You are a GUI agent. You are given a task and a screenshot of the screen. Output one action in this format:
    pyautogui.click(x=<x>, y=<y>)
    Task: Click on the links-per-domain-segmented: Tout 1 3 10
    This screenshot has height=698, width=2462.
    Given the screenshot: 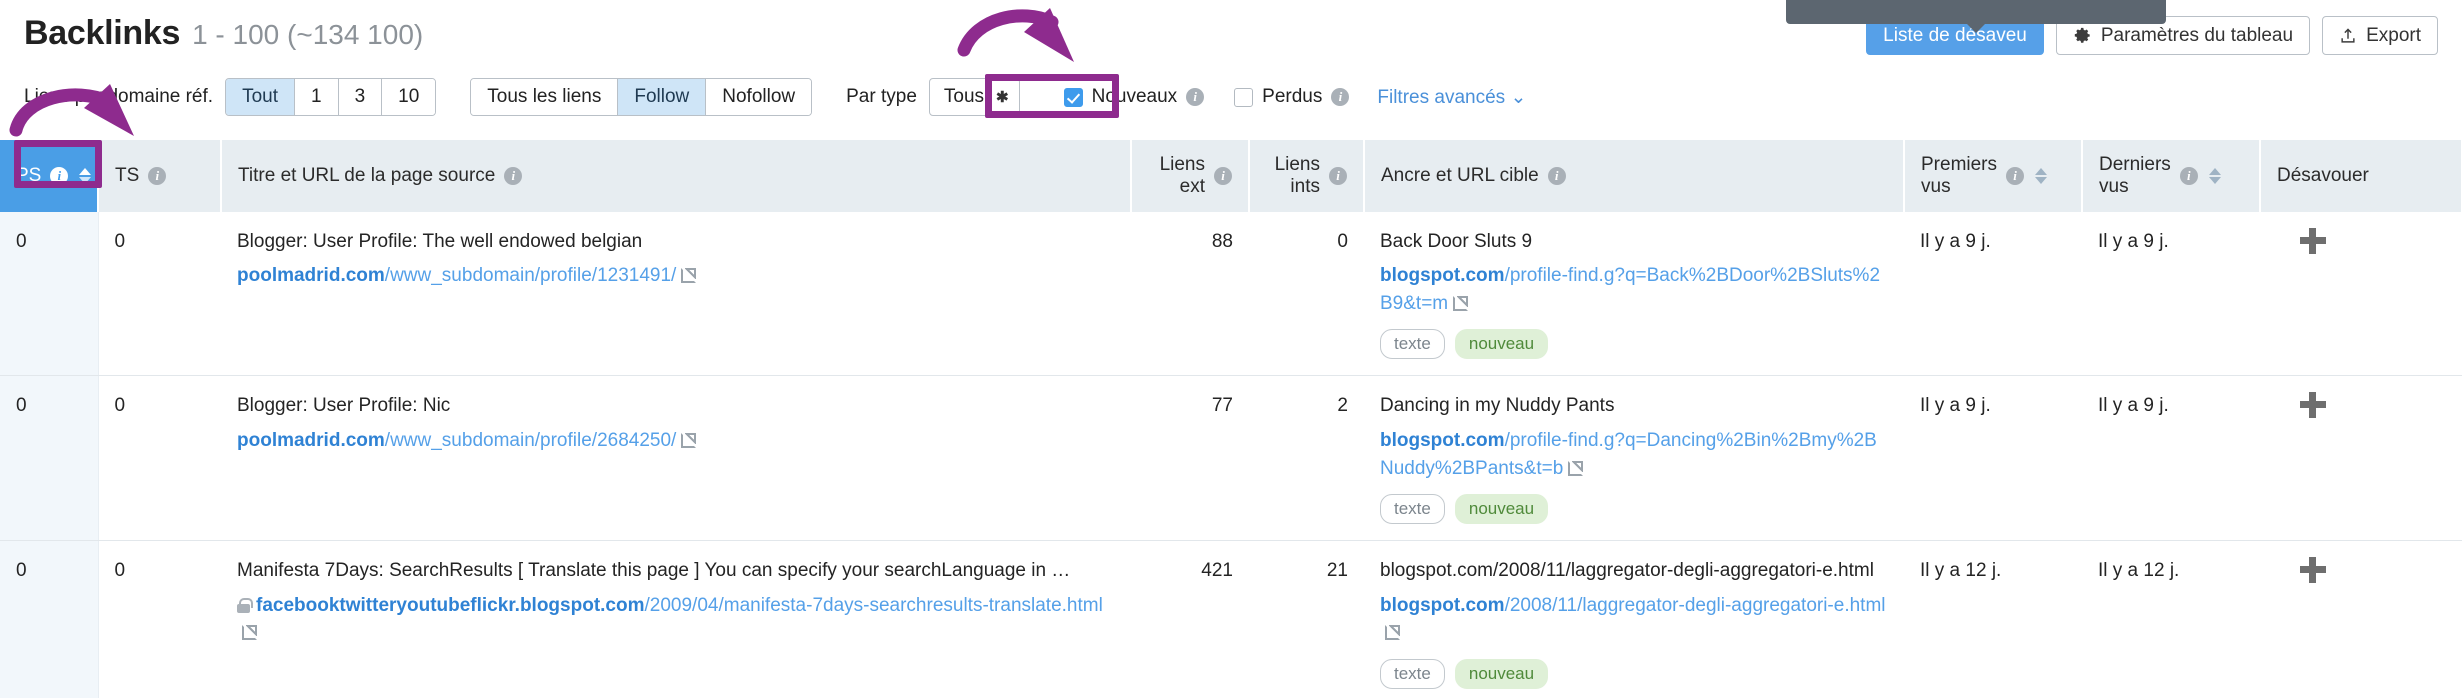 What is the action you would take?
    pyautogui.click(x=331, y=97)
    